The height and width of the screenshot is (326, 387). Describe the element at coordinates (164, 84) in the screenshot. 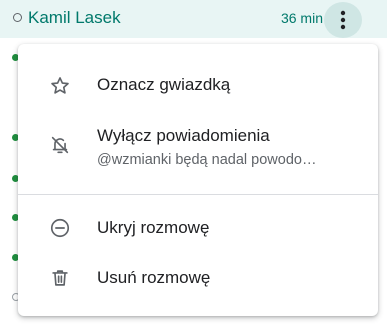

I see `menu-item-label: Oznacz gwiazdką` at that location.